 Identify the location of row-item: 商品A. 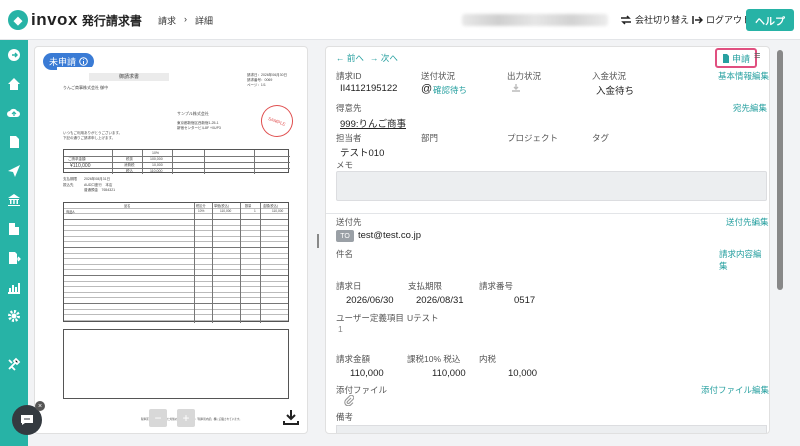
(70, 211).